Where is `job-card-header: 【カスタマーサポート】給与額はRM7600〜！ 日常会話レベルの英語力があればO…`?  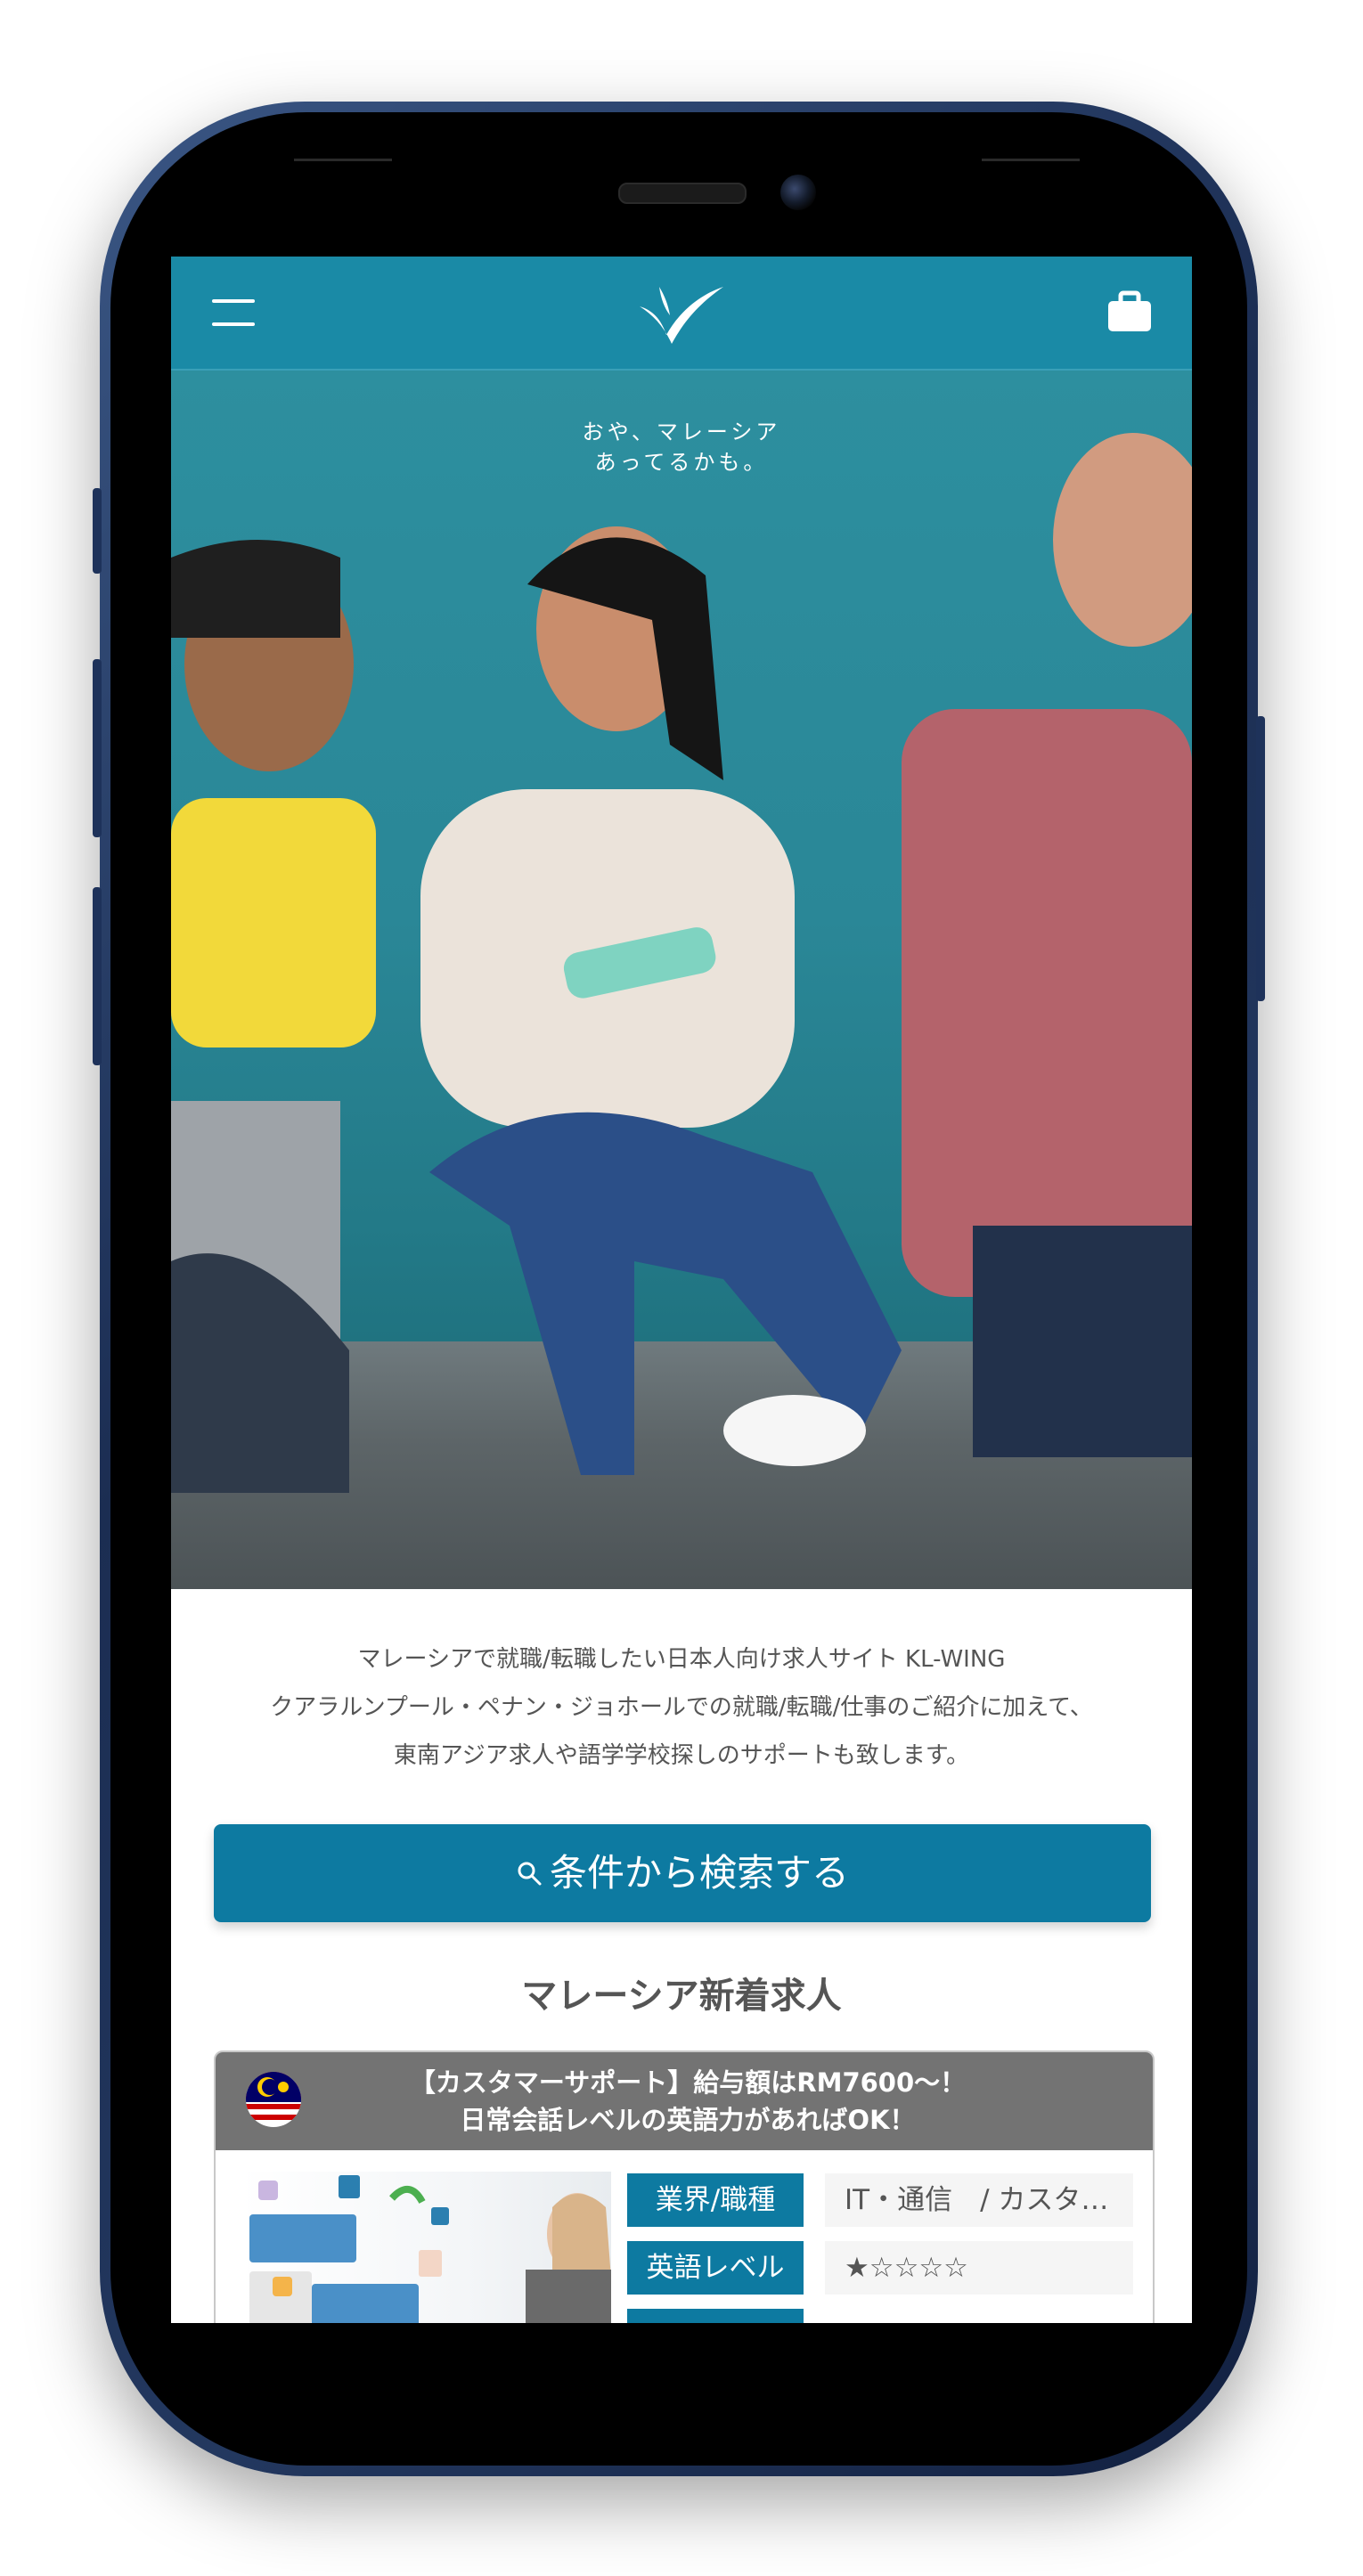 job-card-header: 【カスタマーサポート】給与額はRM7600〜！ 日常会話レベルの英語力があればO… is located at coordinates (684, 2101).